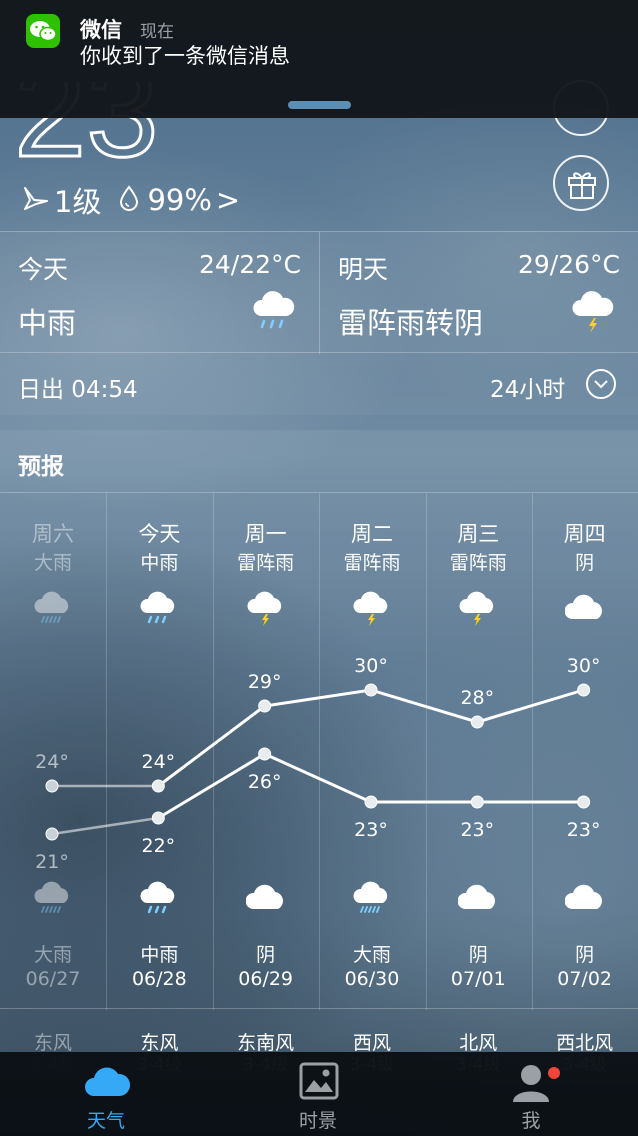 This screenshot has height=1136, width=638. Describe the element at coordinates (36, 200) in the screenshot. I see `wind-icon` at that location.